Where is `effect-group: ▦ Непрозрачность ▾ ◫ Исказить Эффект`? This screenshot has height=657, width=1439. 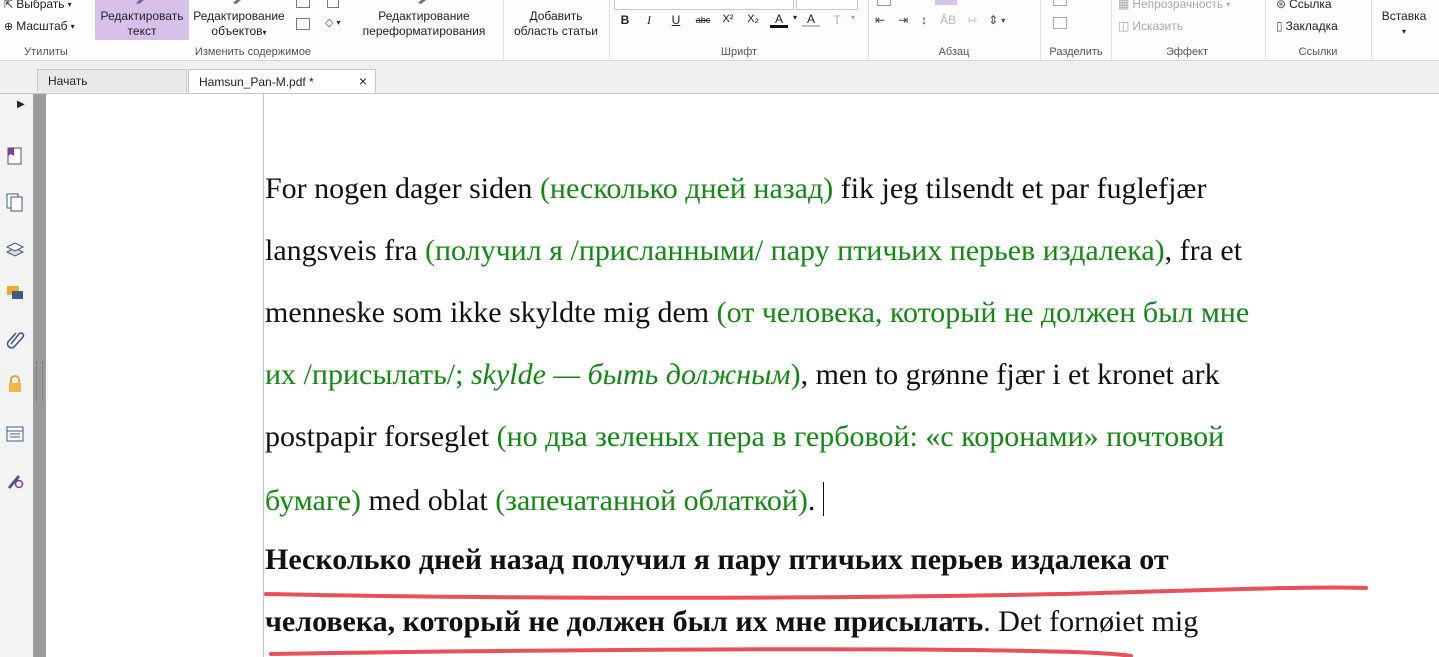 effect-group: ▦ Непрозрачность ▾ ◫ Исказить Эффект is located at coordinates (1187, 30).